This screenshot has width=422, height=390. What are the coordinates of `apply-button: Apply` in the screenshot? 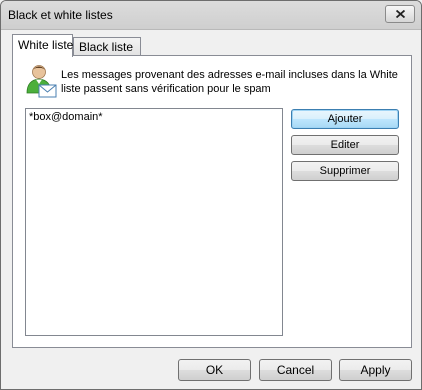 It's located at (375, 370).